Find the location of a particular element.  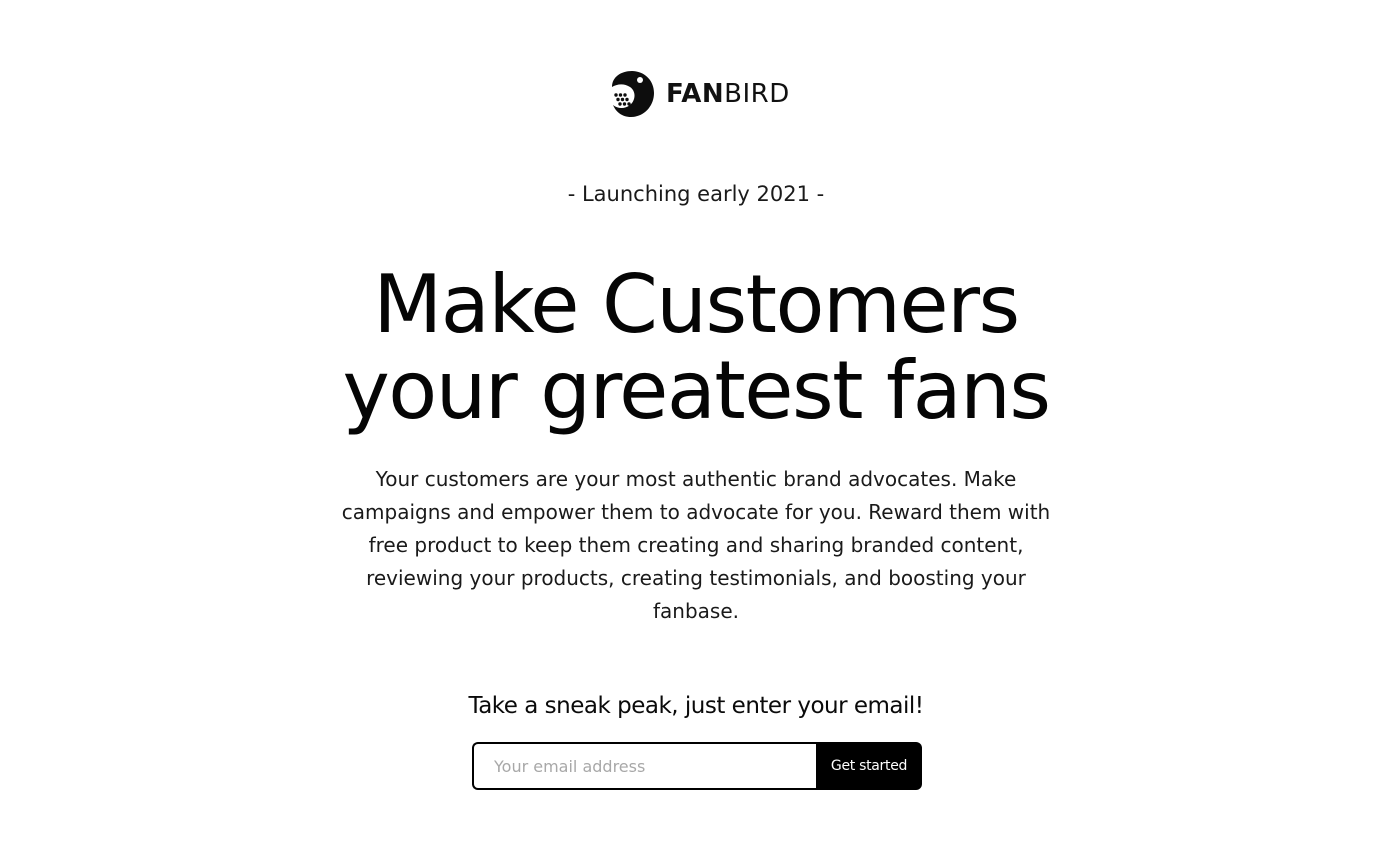

email-input is located at coordinates (644, 766).